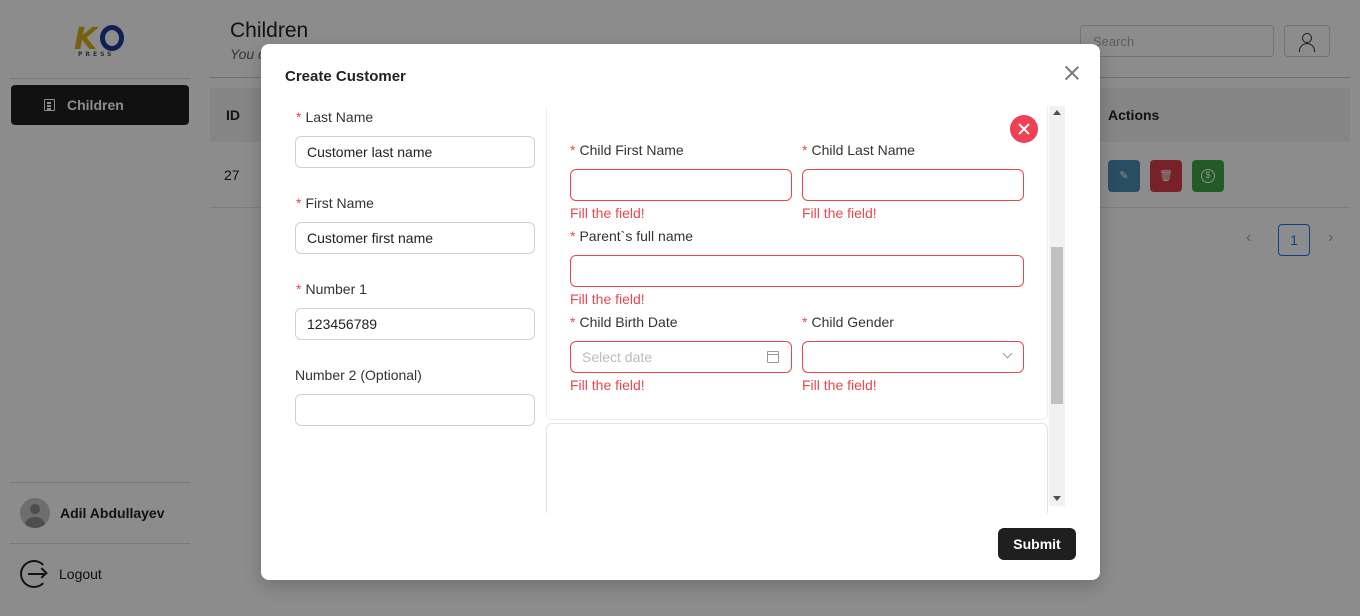 This screenshot has width=1360, height=616. I want to click on label-last-name: * Last Name, so click(335, 117).